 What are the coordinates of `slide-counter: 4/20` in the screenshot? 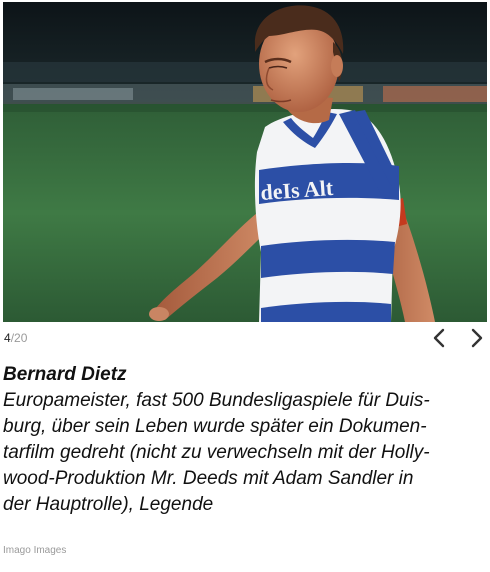 It's located at (15, 338).